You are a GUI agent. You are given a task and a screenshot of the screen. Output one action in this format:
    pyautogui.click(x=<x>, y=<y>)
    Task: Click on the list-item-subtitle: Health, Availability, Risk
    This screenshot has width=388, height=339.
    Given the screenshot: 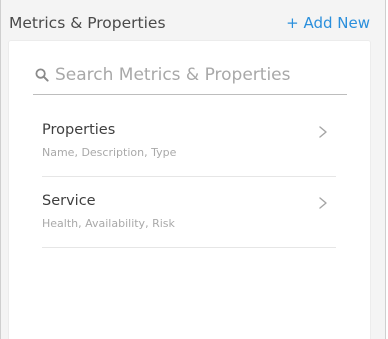 What is the action you would take?
    pyautogui.click(x=108, y=223)
    